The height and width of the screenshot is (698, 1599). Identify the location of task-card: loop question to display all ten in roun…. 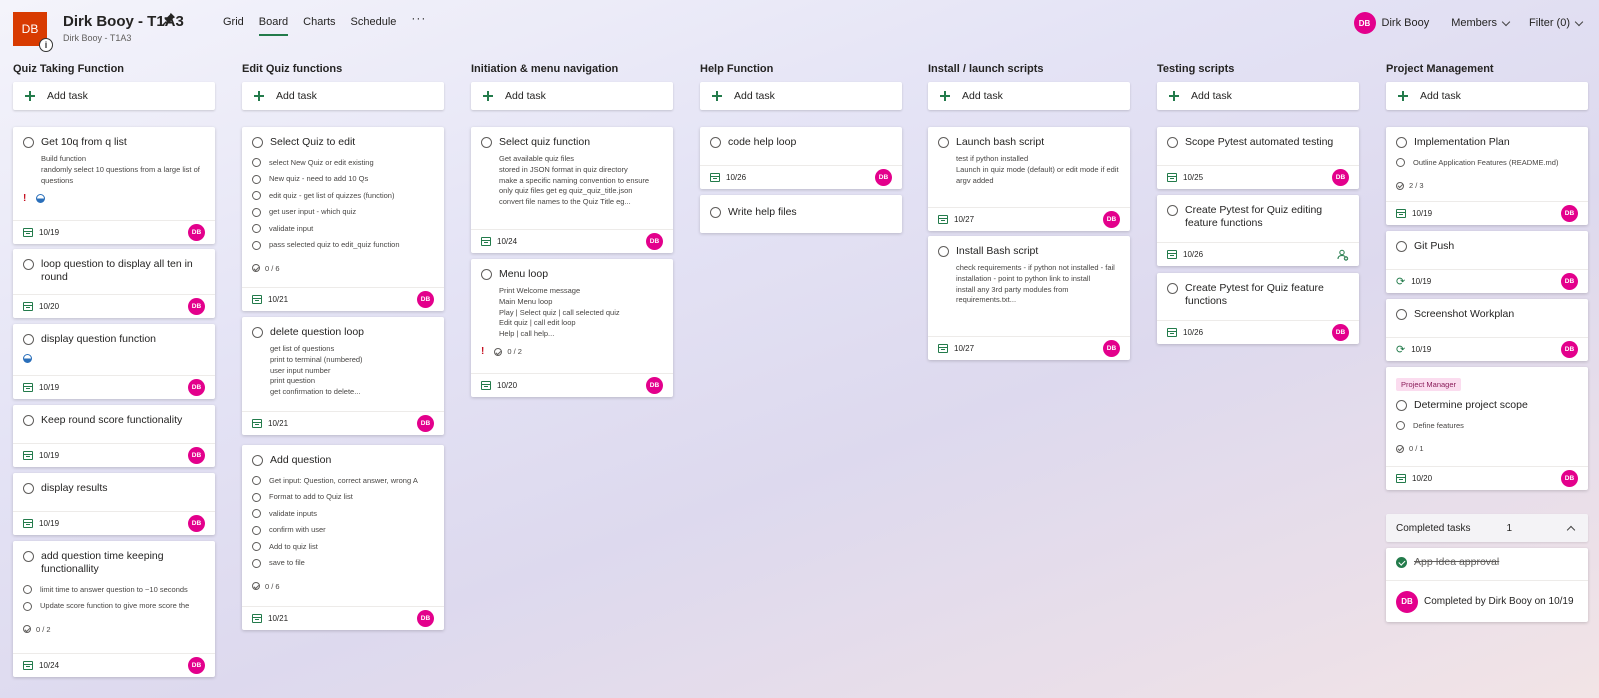
(114, 283).